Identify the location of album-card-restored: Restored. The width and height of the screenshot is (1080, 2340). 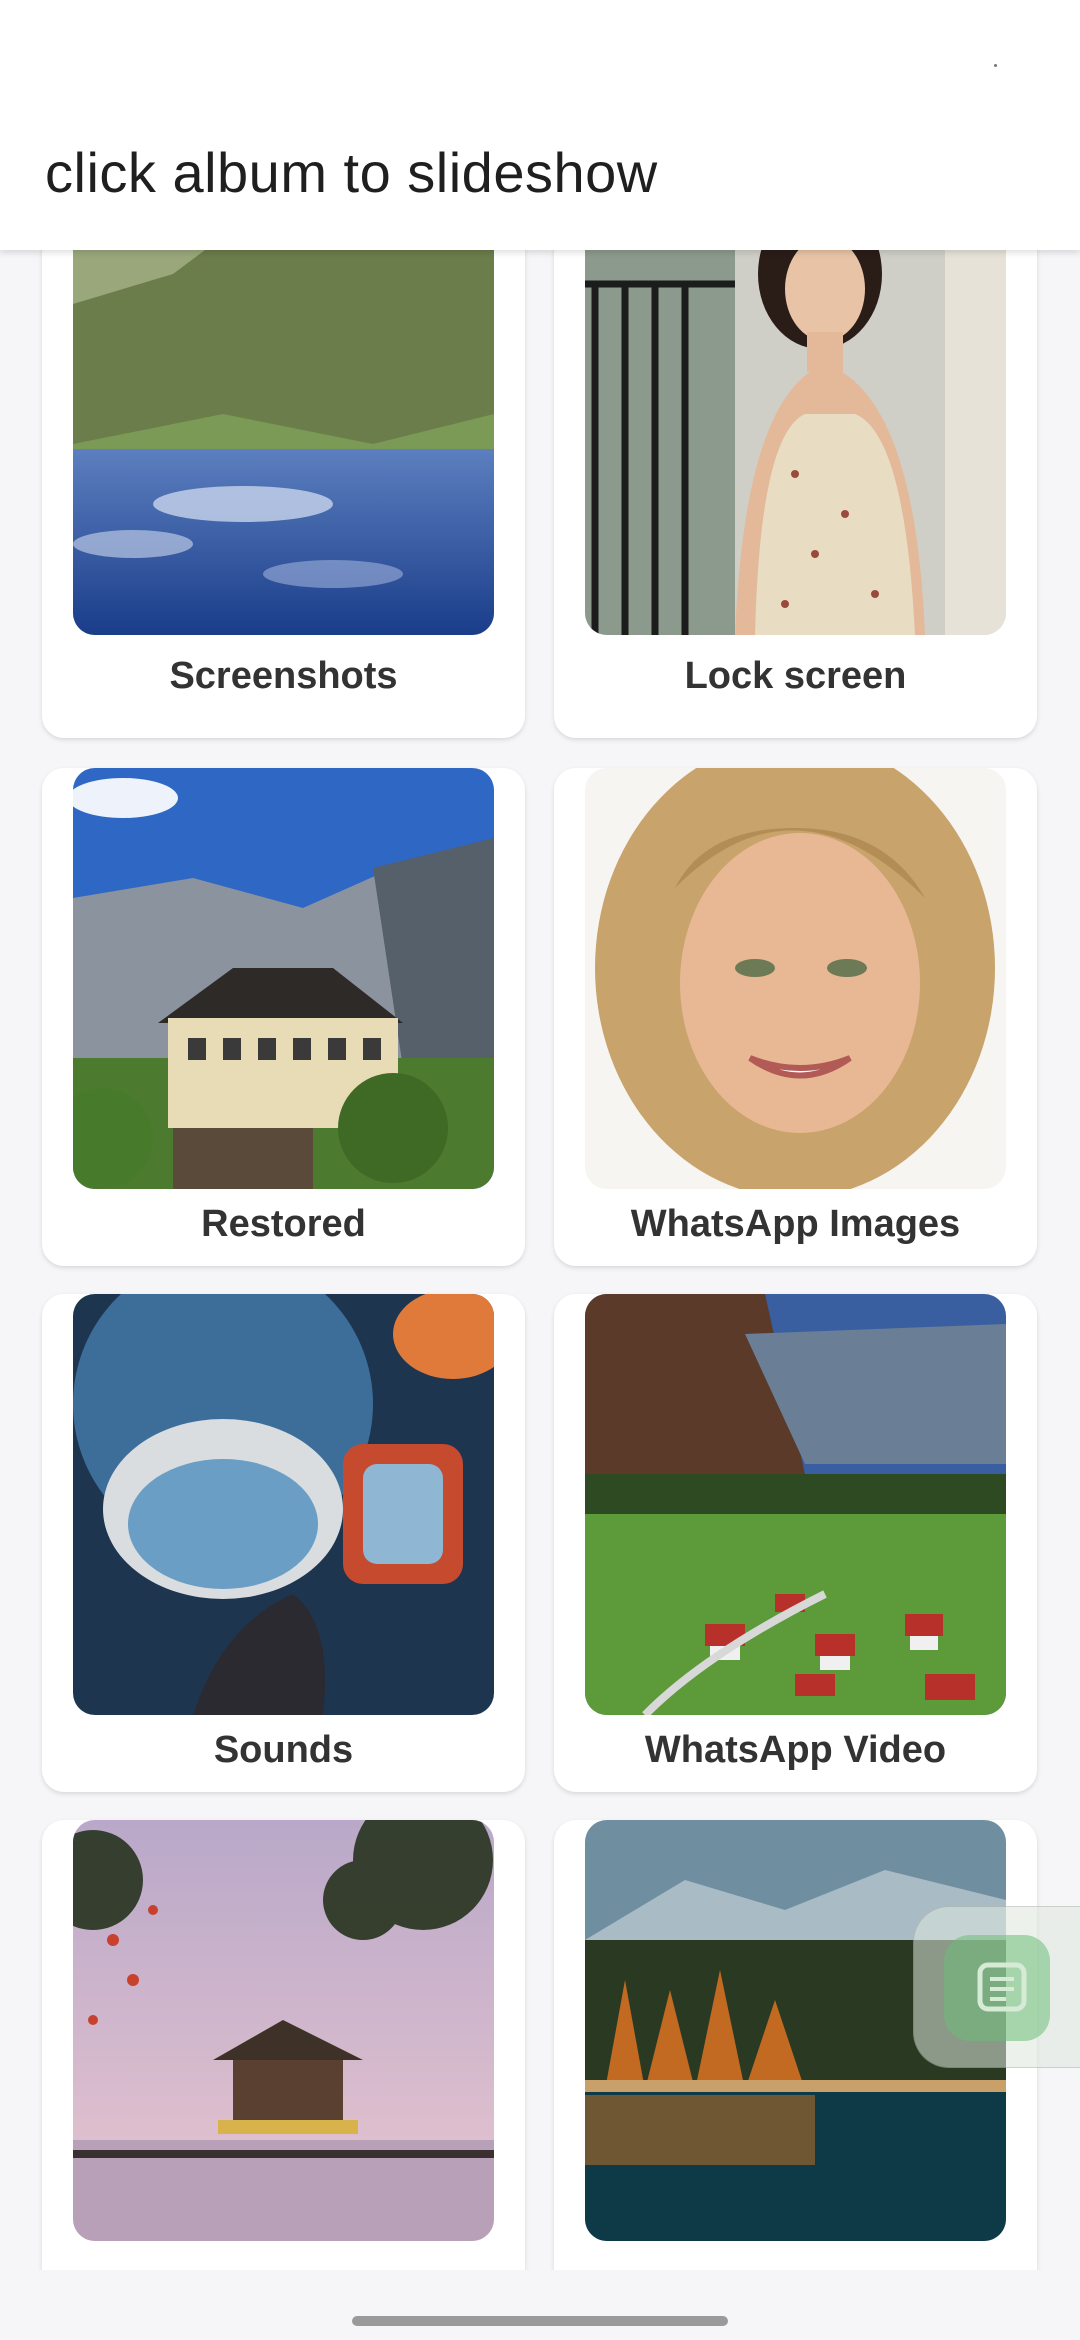
(283, 1017).